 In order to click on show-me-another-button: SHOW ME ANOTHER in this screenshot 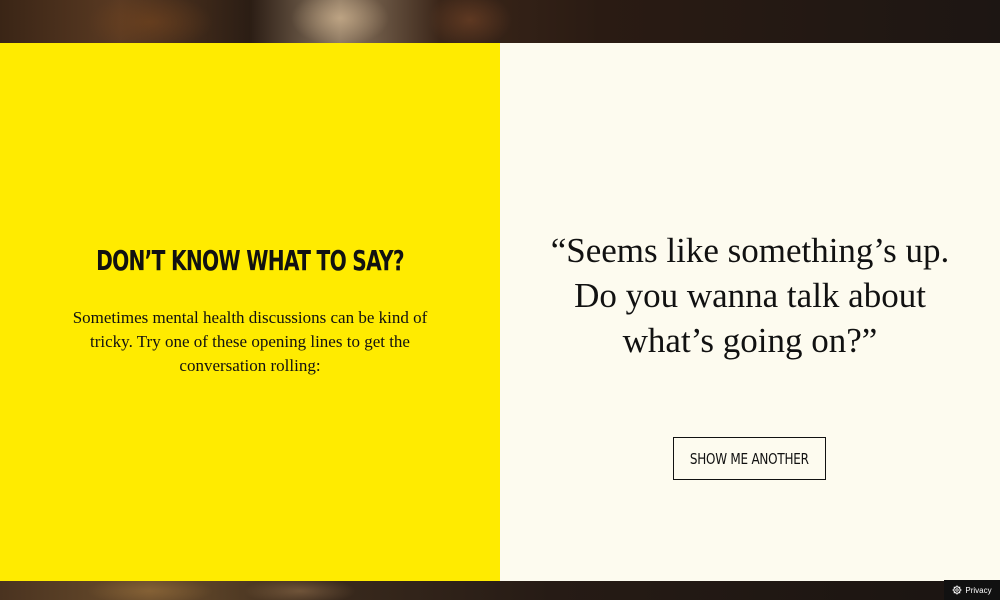, I will do `click(749, 458)`.